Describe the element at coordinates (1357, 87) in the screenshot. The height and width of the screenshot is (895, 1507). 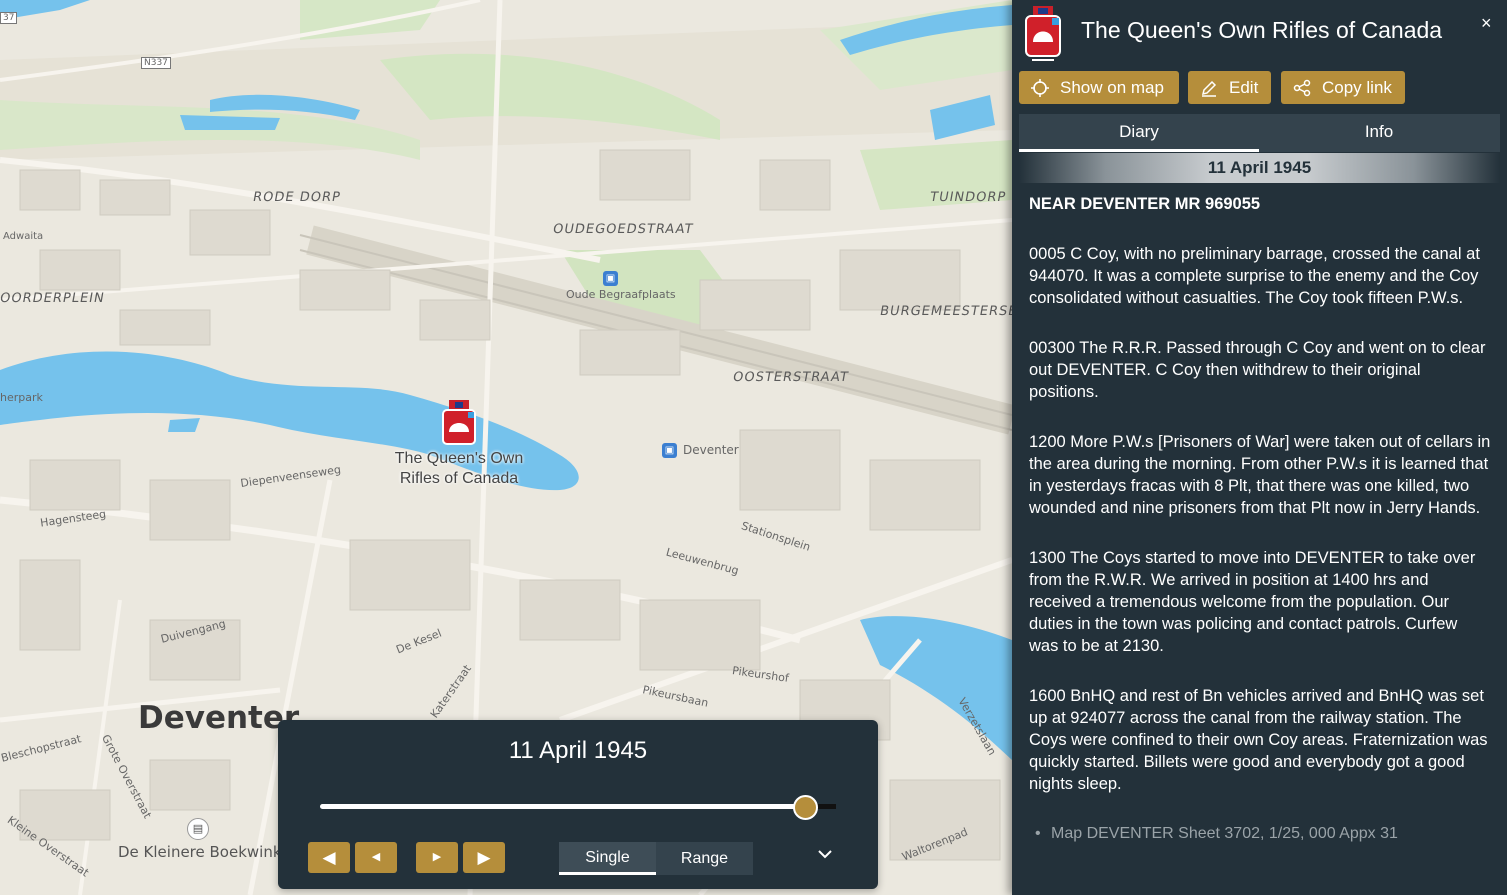
I see `copy-link-label: Copy link` at that location.